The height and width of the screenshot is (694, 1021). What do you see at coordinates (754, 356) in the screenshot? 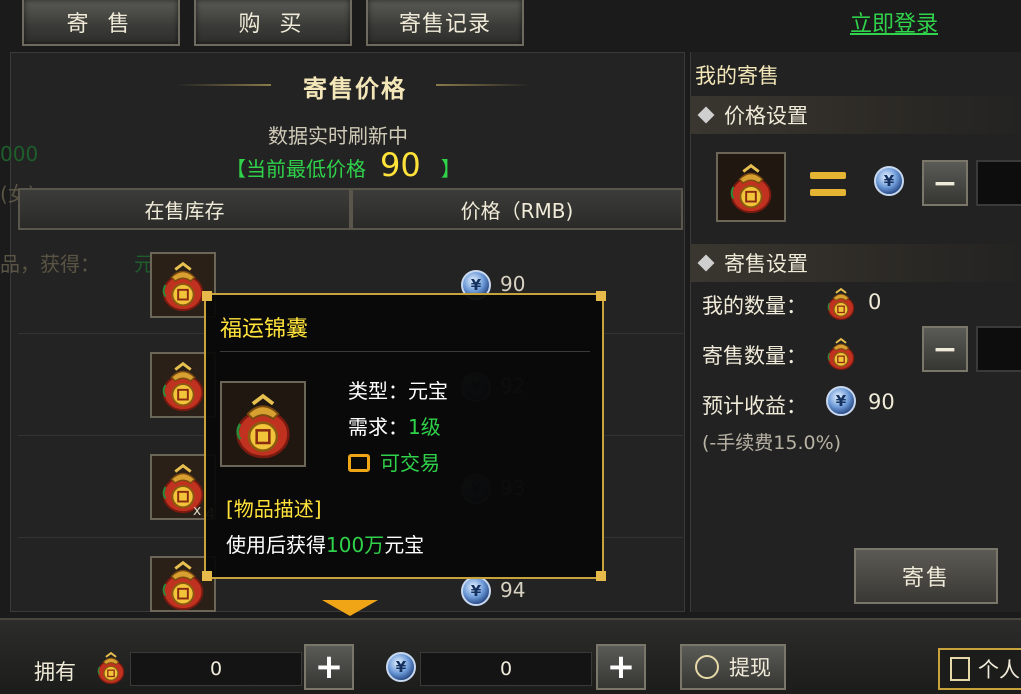
I see `sale-quantity-label: 寄售数量：` at bounding box center [754, 356].